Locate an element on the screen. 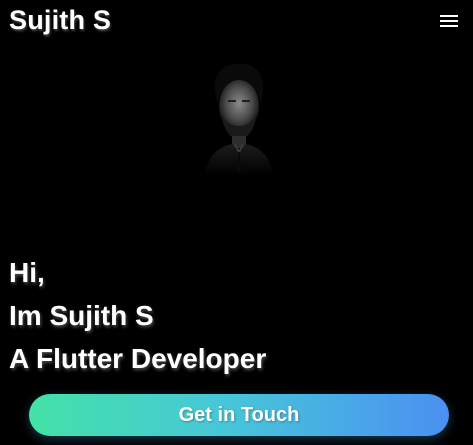 Image resolution: width=473 pixels, height=445 pixels. menu-icon is located at coordinates (449, 21).